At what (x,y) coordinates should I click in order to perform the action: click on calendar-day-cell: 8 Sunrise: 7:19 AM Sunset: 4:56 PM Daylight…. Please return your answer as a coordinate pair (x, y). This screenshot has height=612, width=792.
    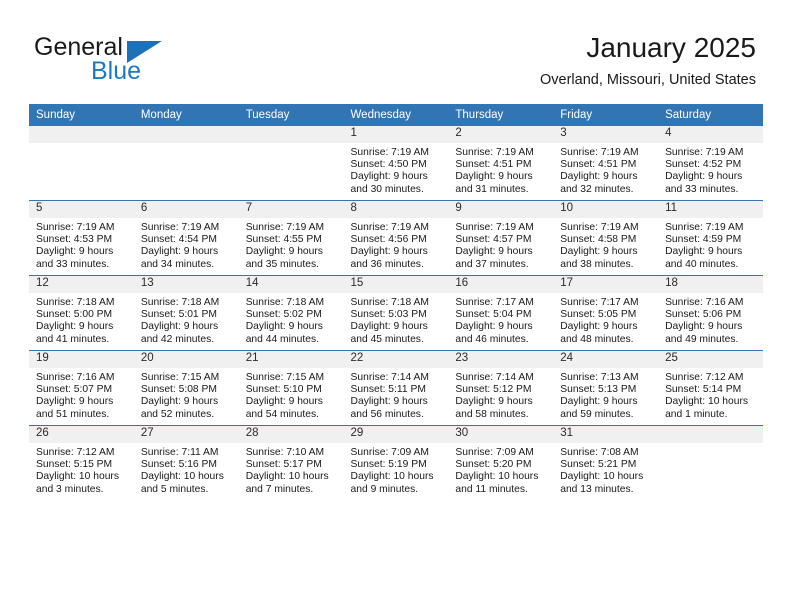
    Looking at the image, I should click on (396, 238).